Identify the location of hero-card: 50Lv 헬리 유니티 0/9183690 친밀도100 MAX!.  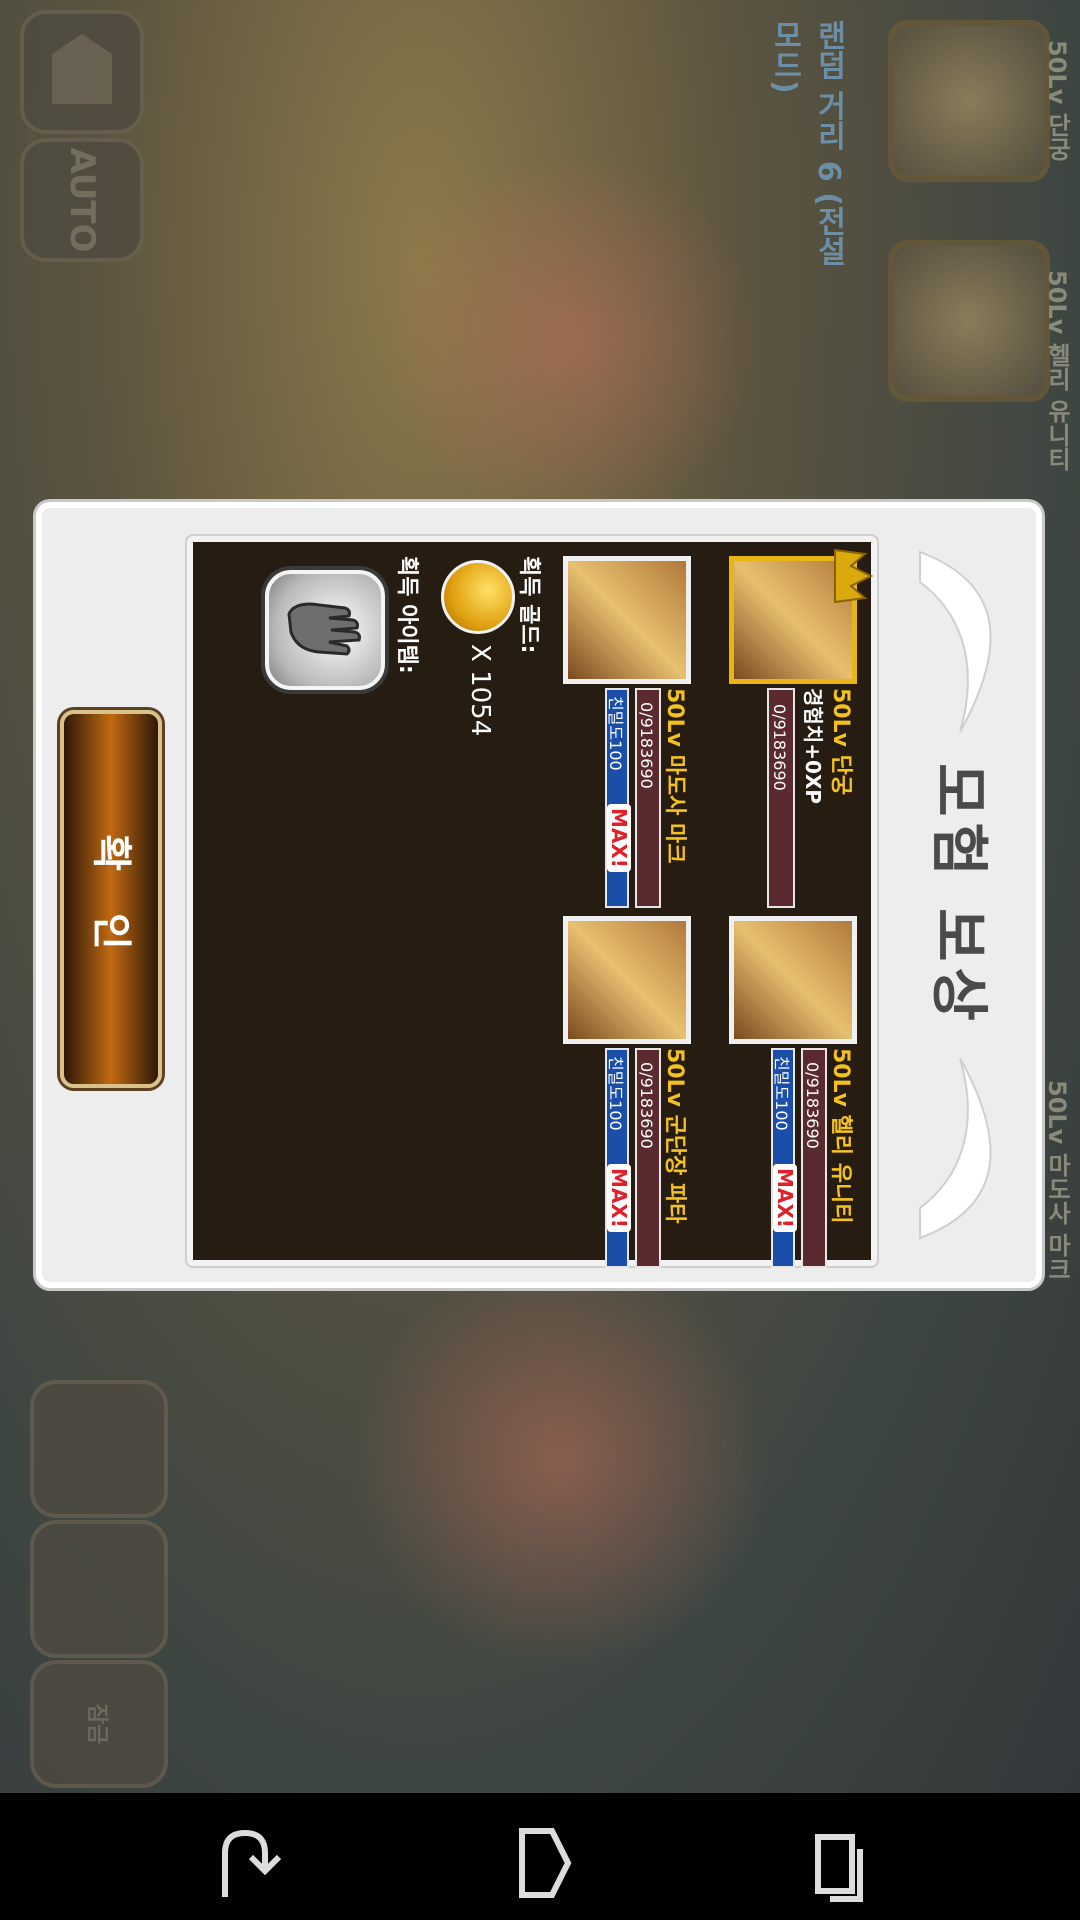
(782, 1096).